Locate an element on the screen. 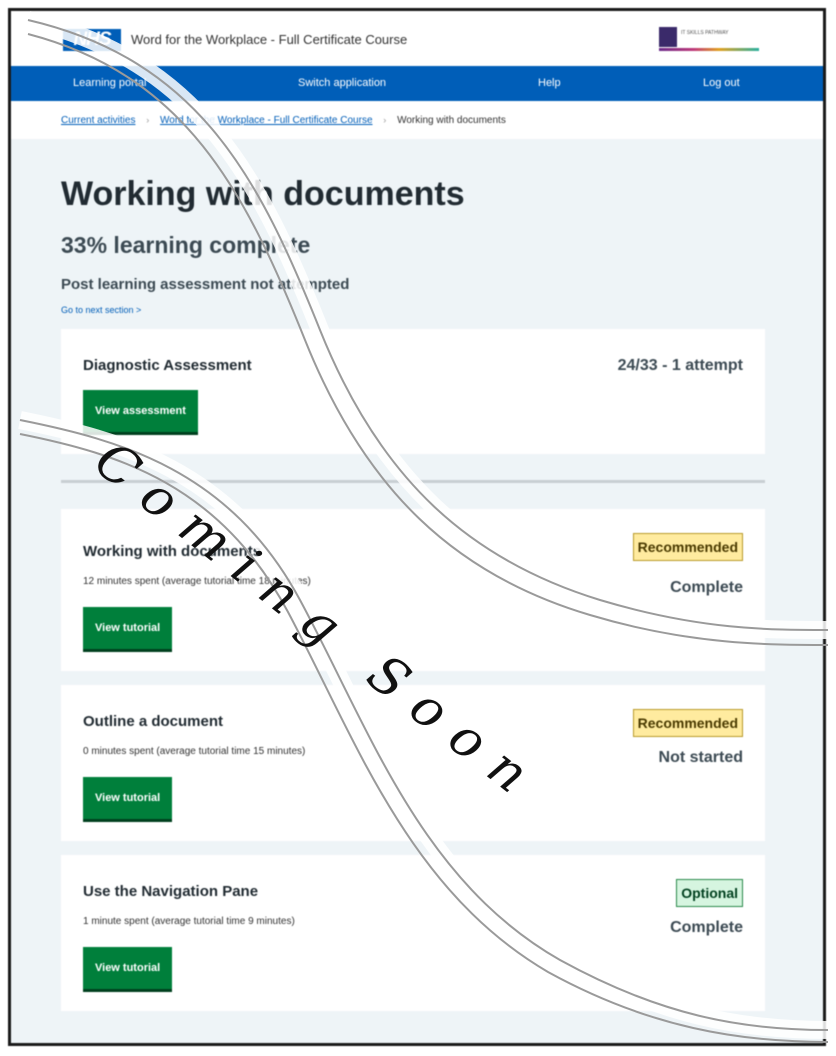  progress-text: 33% learning complete is located at coordinates (186, 245).